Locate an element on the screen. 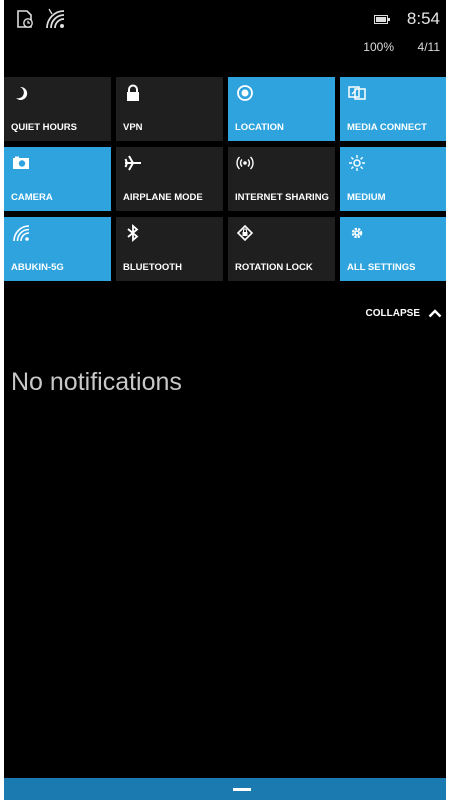  tile-all-settings: ALL SETTINGS is located at coordinates (393, 249).